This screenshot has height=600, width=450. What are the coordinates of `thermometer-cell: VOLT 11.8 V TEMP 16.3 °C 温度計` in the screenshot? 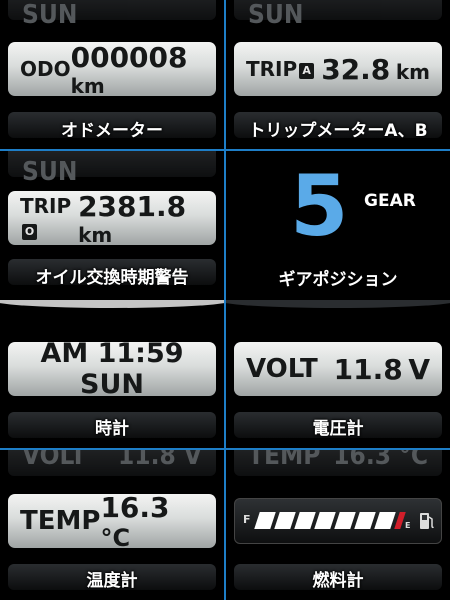 It's located at (112, 525).